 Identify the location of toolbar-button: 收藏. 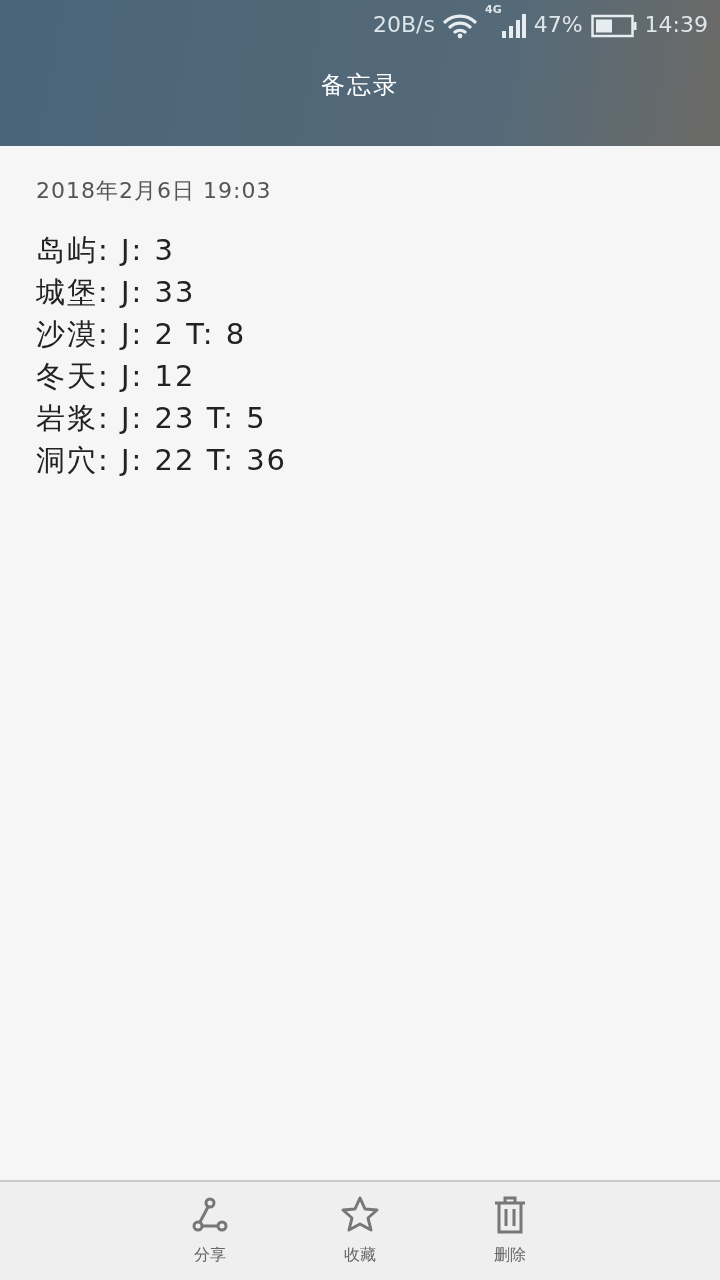
(360, 1231).